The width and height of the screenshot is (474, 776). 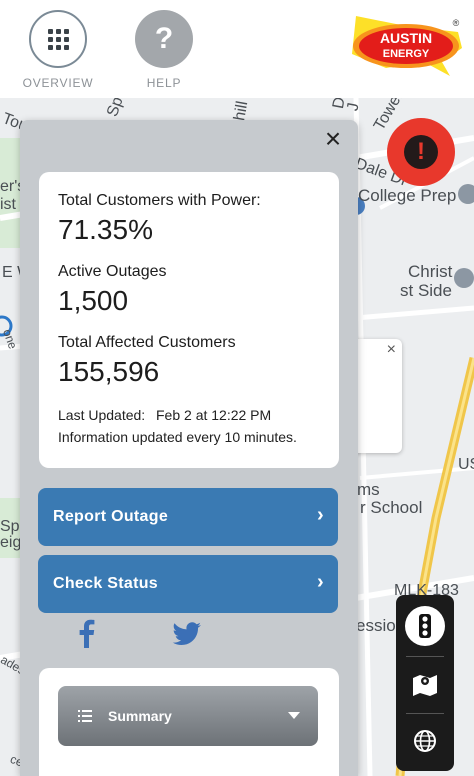 I want to click on grid-icon, so click(x=58, y=39).